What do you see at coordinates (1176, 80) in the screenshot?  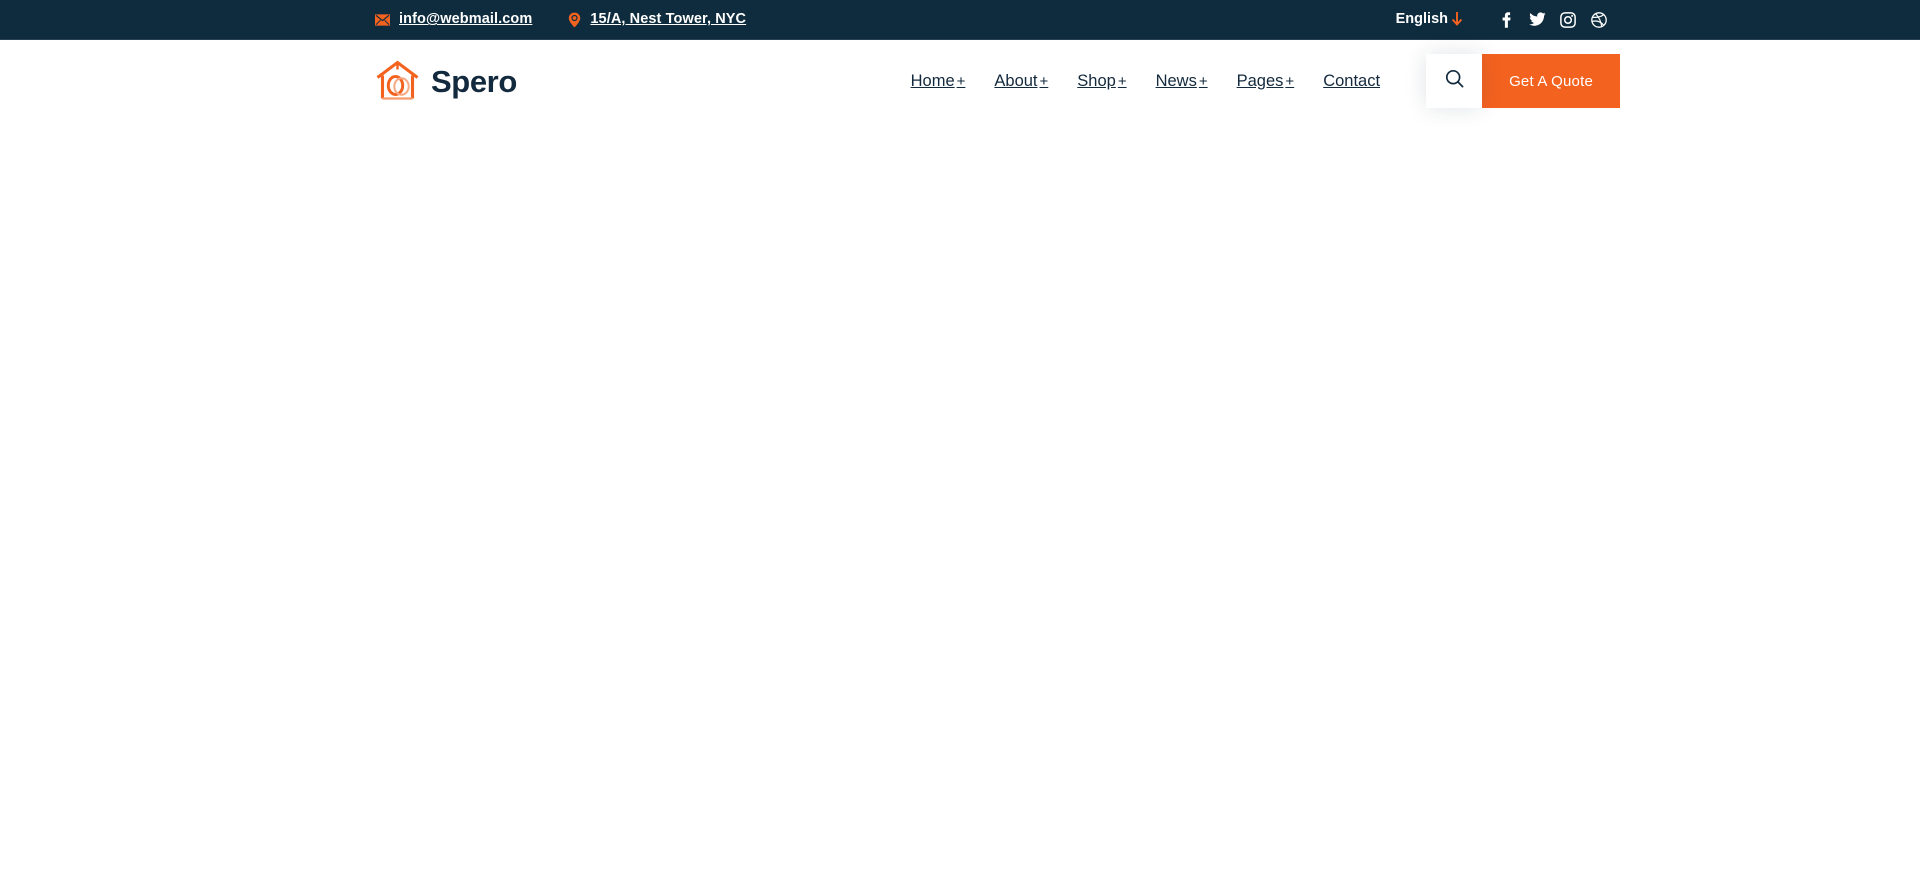 I see `nav-item-news-label: News` at bounding box center [1176, 80].